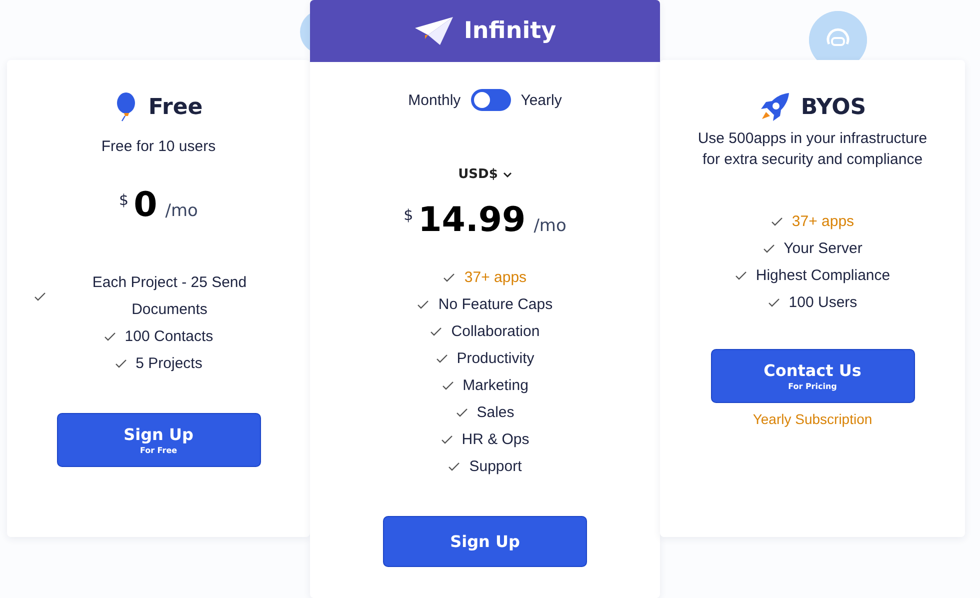  What do you see at coordinates (774, 107) in the screenshot?
I see `rocket-icon` at bounding box center [774, 107].